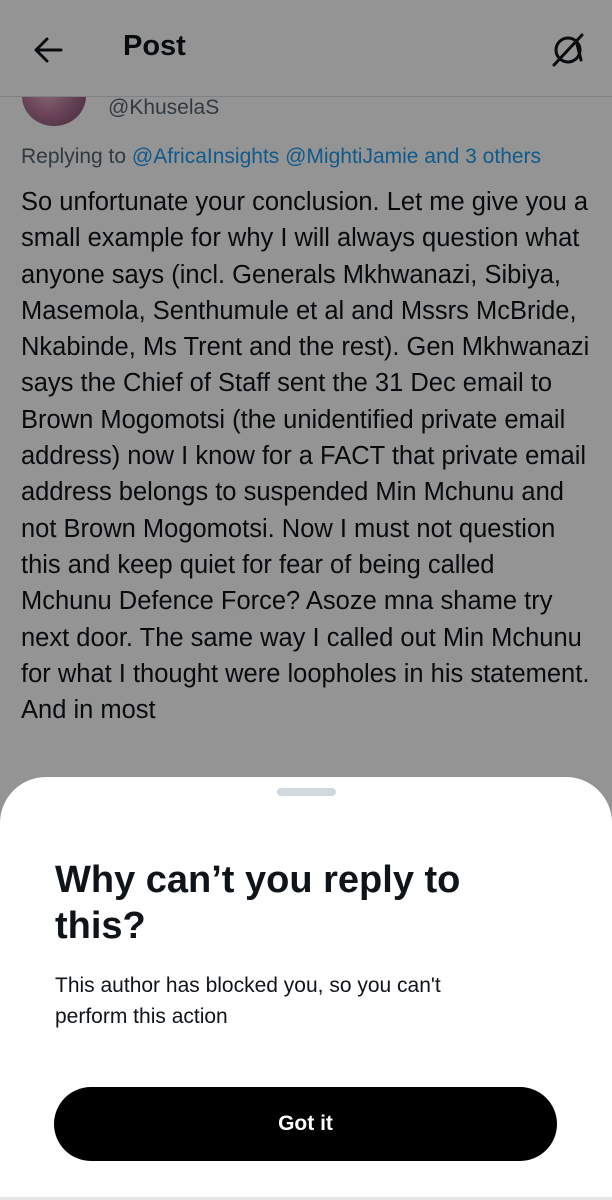  Describe the element at coordinates (258, 903) in the screenshot. I see `sheet-title: Why can’t you reply to this?` at that location.